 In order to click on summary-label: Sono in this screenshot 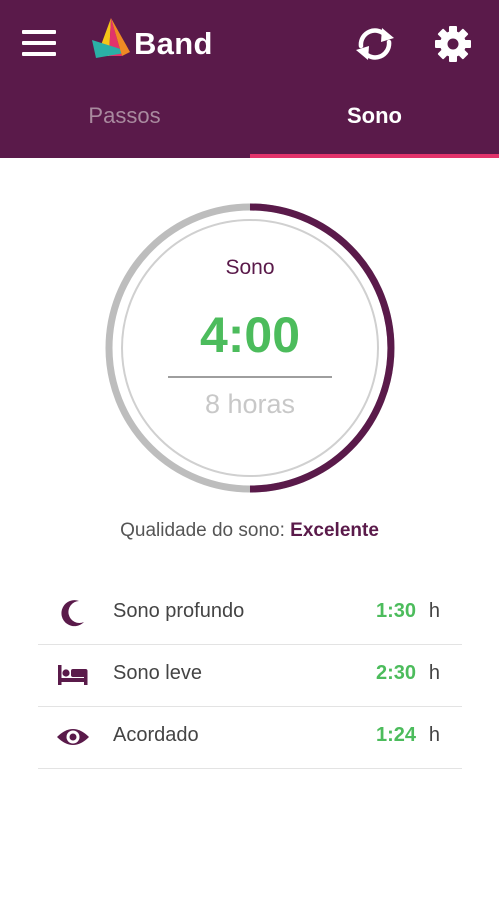, I will do `click(250, 267)`.